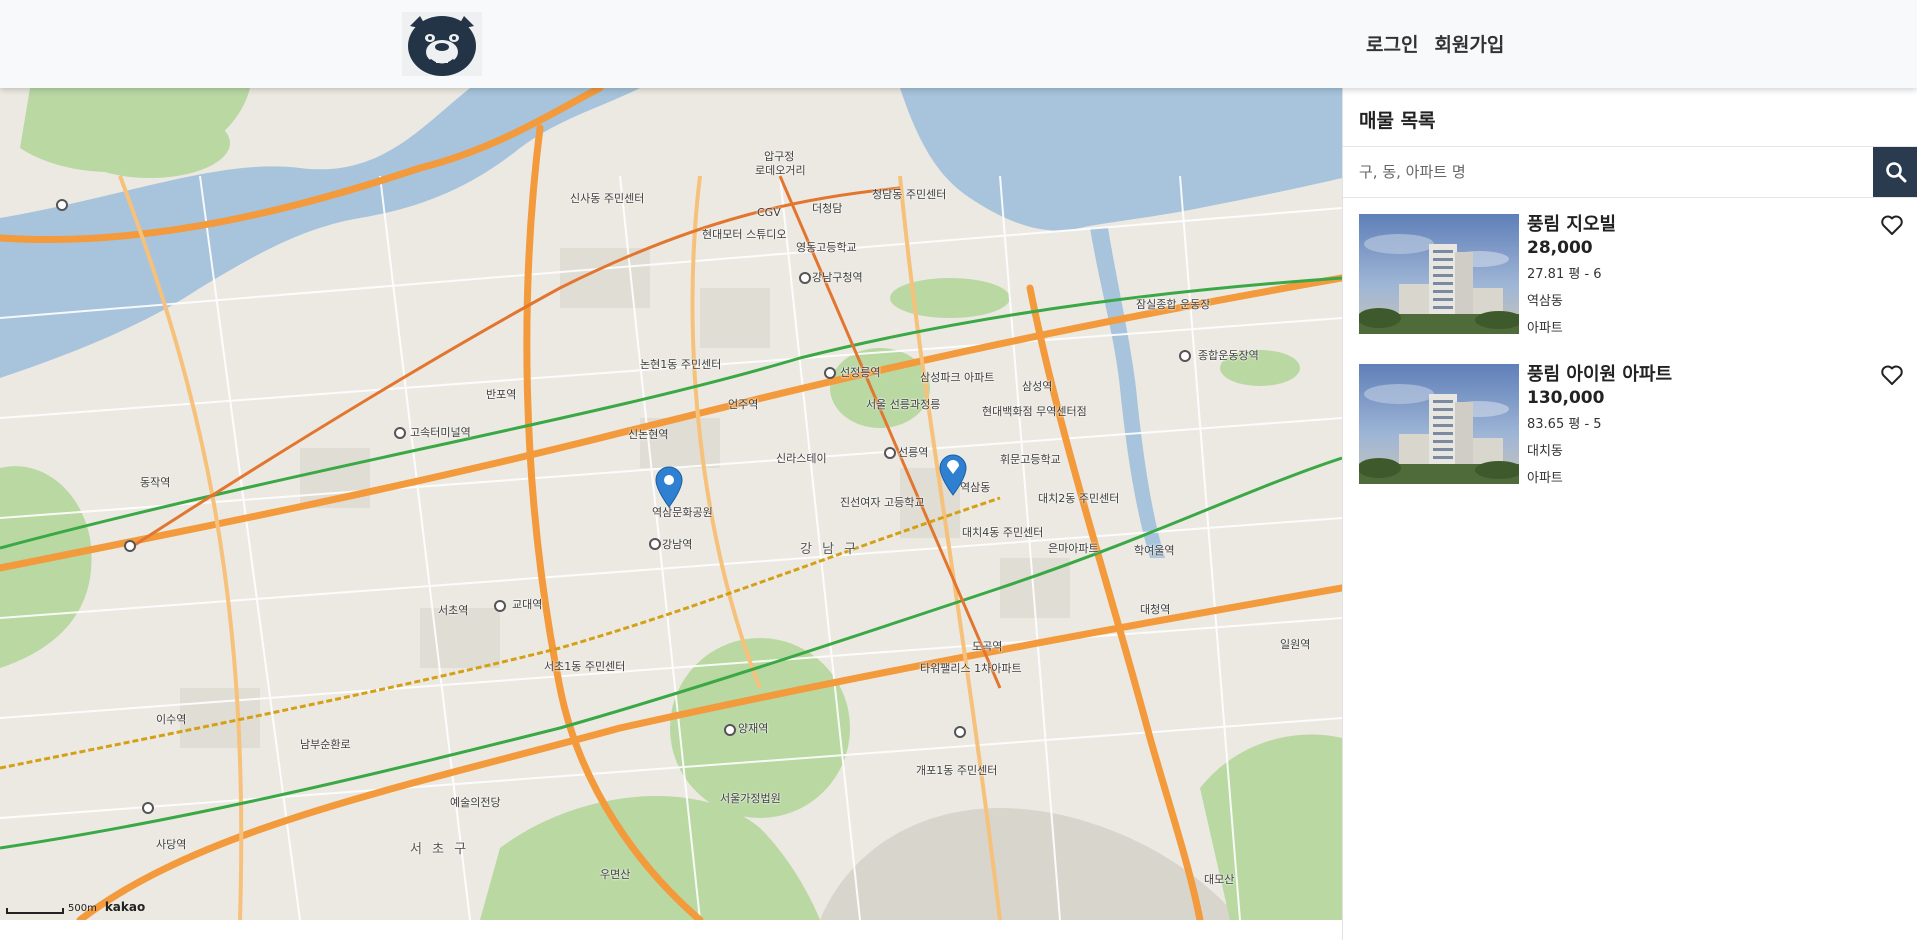 The width and height of the screenshot is (1917, 940). I want to click on scale-label: 500m, so click(82, 908).